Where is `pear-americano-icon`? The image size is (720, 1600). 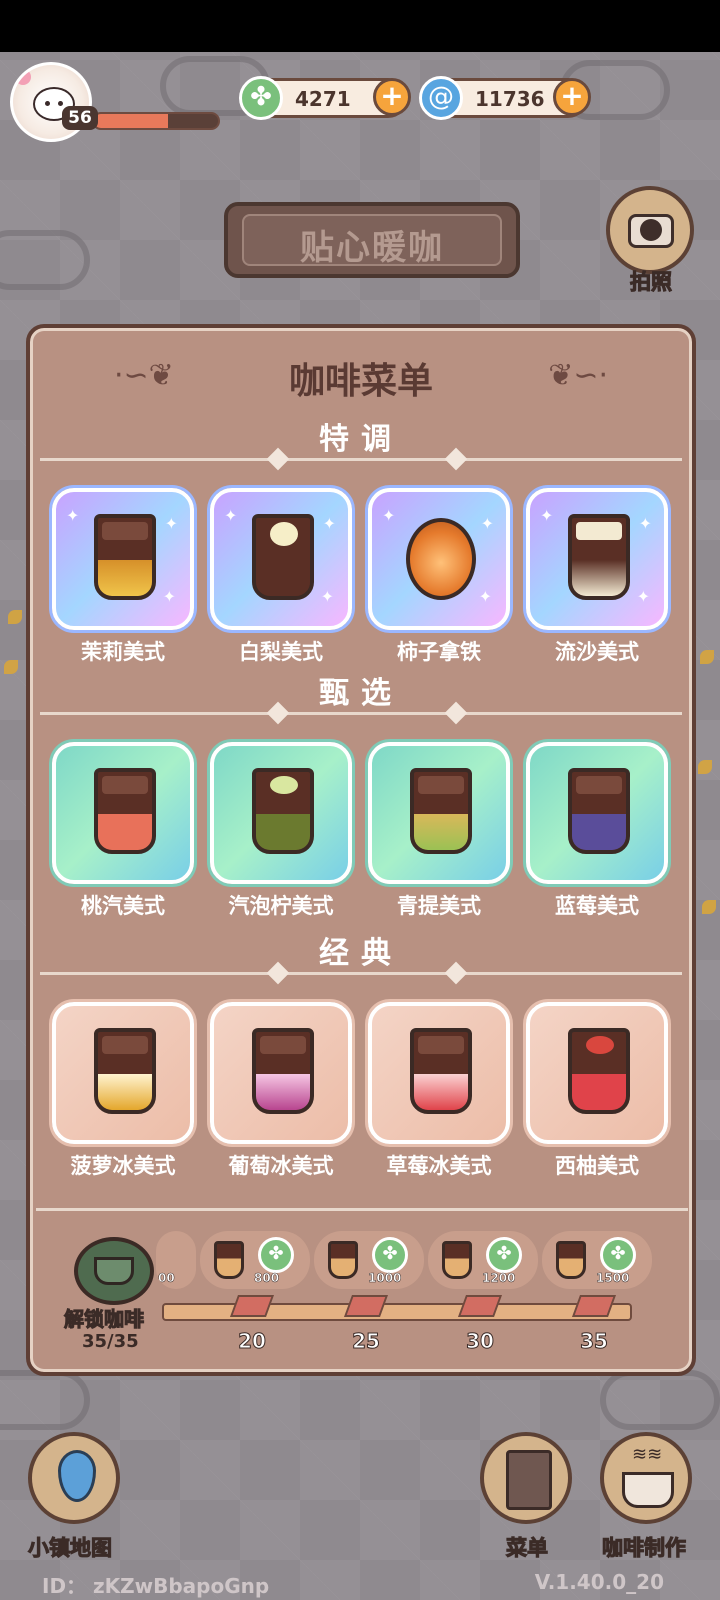 pear-americano-icon is located at coordinates (283, 557).